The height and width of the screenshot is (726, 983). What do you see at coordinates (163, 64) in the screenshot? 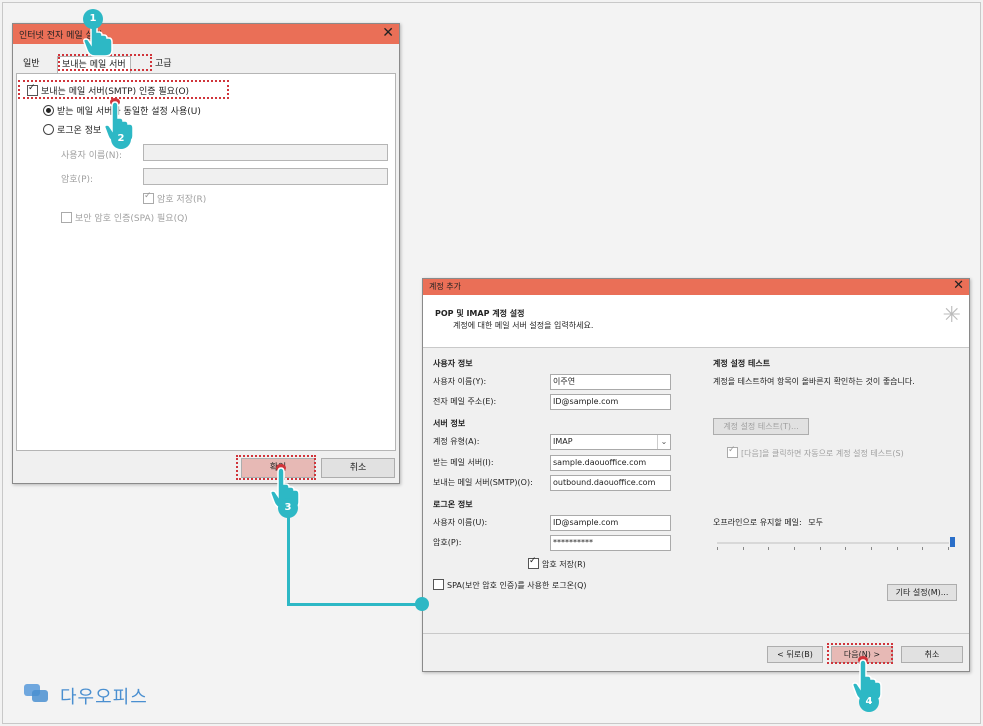
I see `tab-advanced: 고급` at bounding box center [163, 64].